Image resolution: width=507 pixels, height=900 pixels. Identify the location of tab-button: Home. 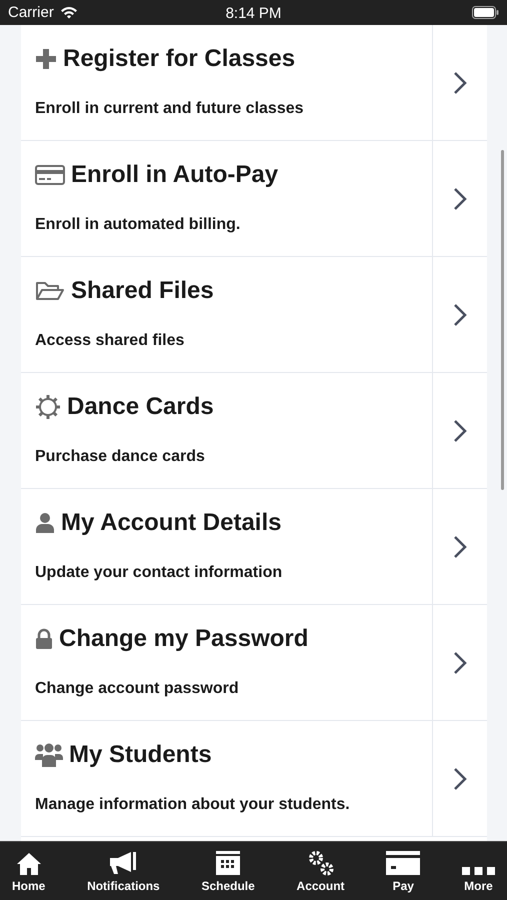
(29, 871).